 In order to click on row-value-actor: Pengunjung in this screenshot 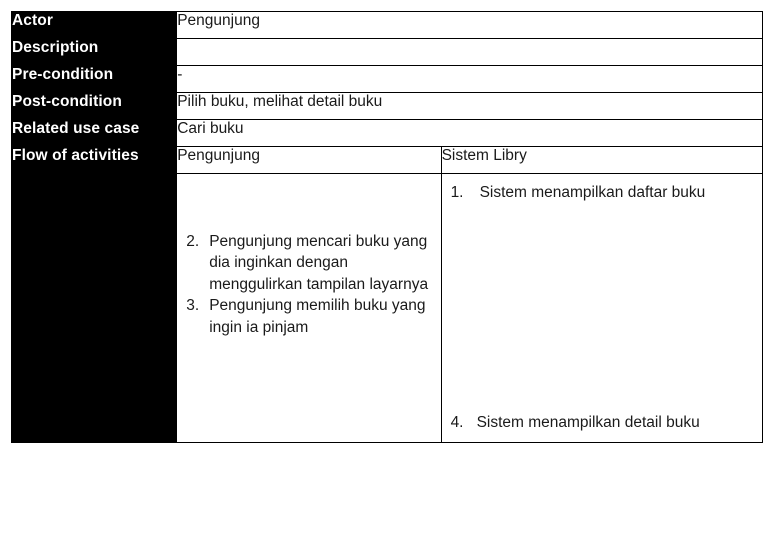, I will do `click(469, 25)`.